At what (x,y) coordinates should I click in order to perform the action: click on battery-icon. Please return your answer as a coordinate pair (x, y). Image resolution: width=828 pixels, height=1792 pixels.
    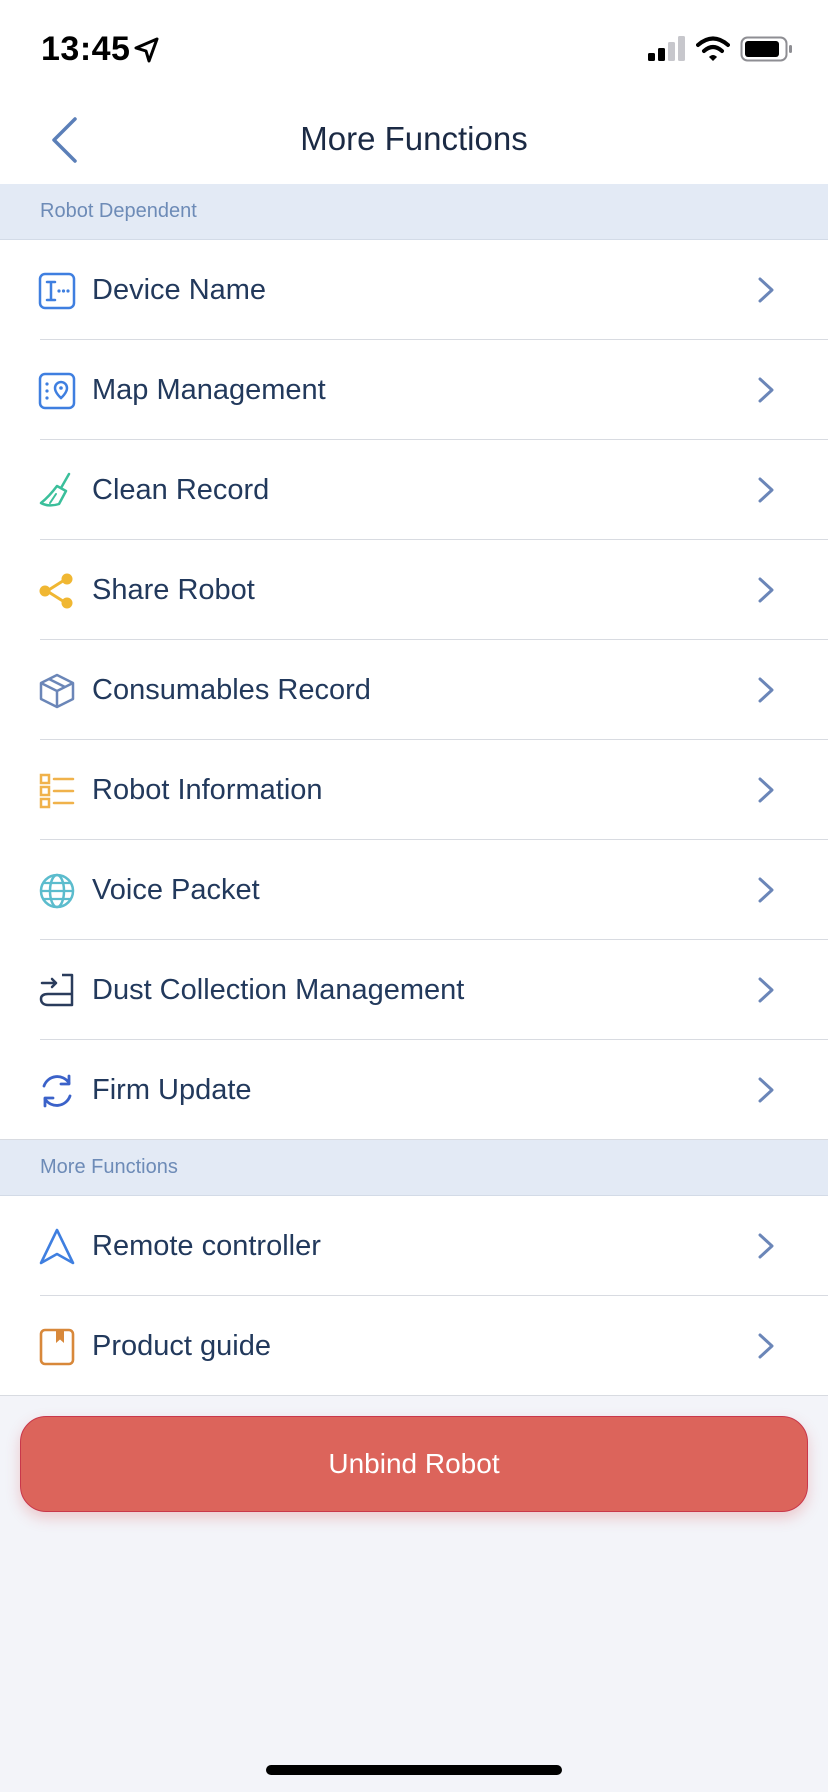
    Looking at the image, I should click on (766, 49).